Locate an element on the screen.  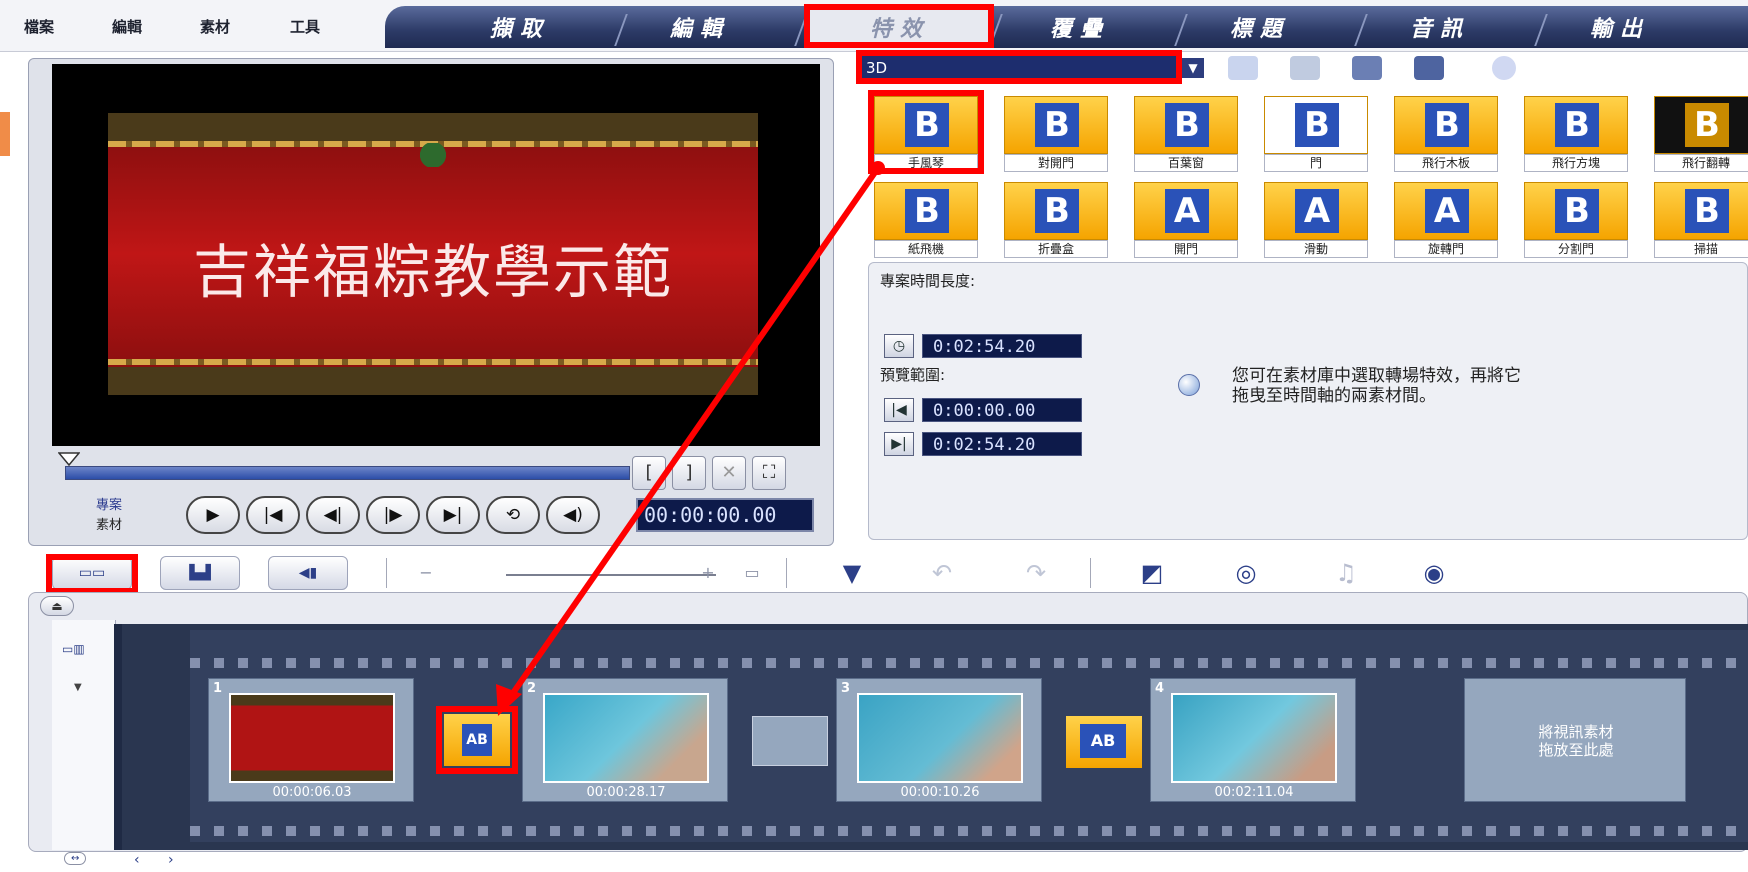
highlight-effect-tab is located at coordinates (899, 26).